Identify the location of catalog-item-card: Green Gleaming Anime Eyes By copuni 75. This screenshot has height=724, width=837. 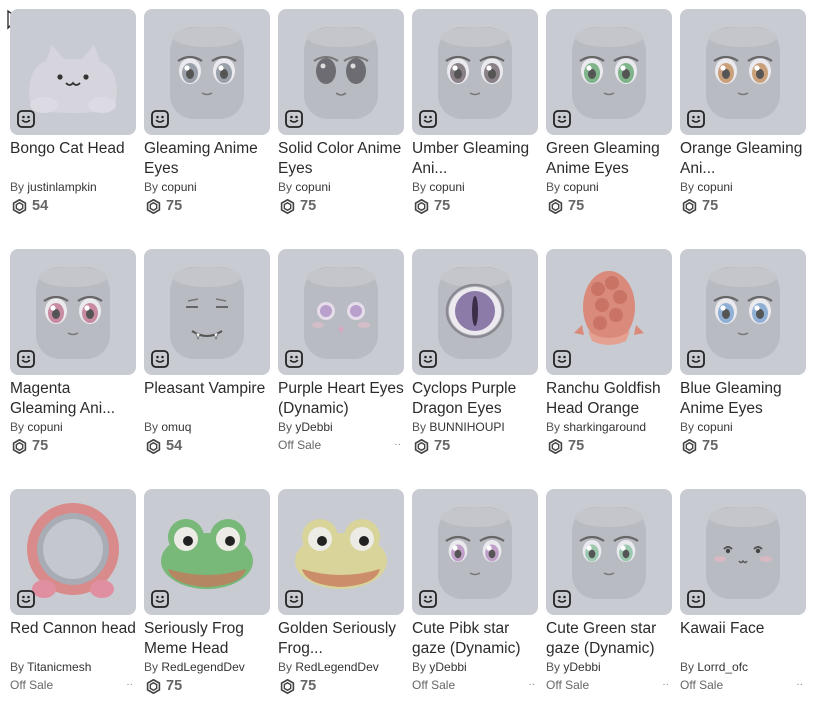
(609, 112).